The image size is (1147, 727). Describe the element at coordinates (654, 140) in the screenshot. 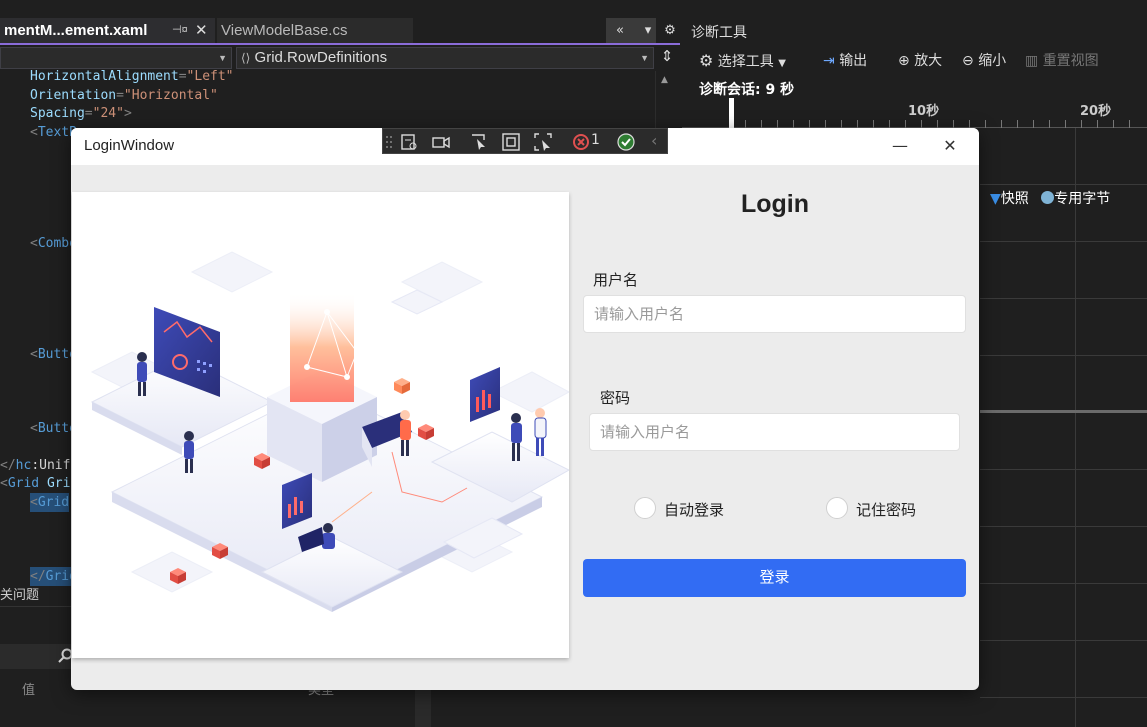

I see `collapse-icon: ‹` at that location.